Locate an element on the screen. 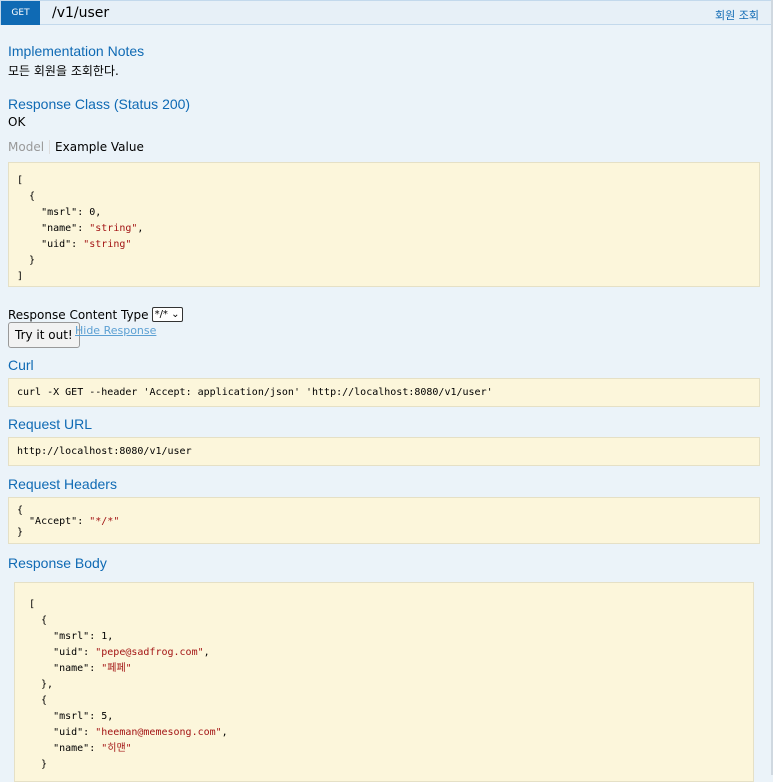  tab-example-value: Example Value is located at coordinates (97, 147).